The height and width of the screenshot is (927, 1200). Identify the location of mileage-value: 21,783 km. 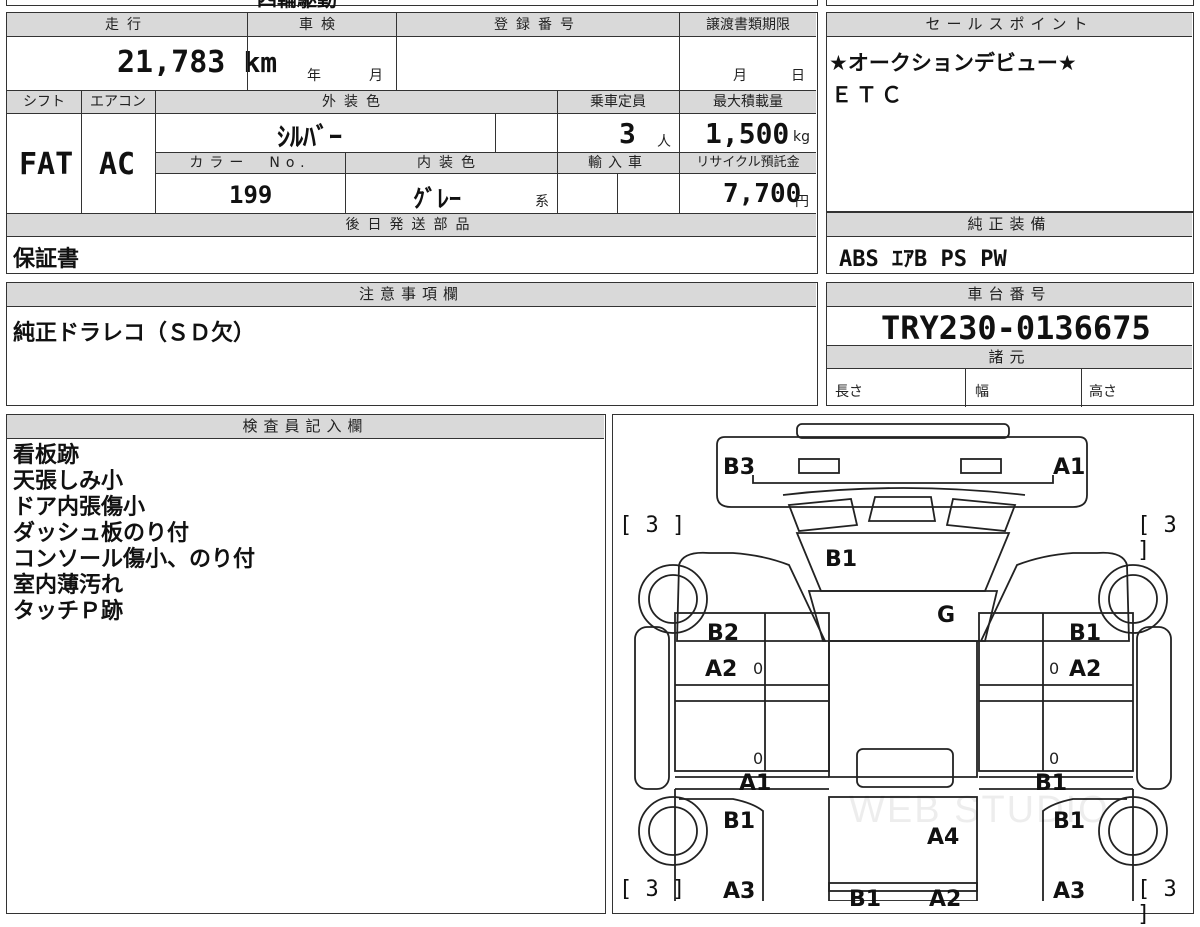
(197, 62).